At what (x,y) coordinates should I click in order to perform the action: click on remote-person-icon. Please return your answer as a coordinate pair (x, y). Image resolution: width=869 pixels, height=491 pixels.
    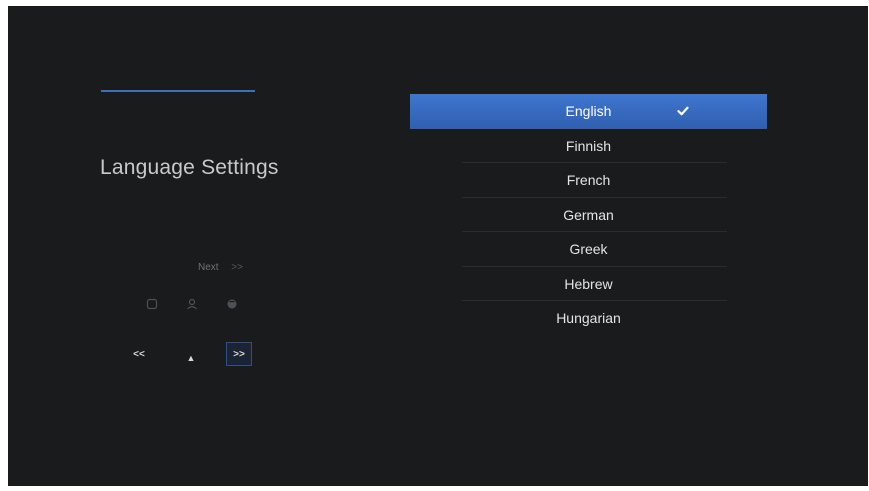
    Looking at the image, I should click on (192, 304).